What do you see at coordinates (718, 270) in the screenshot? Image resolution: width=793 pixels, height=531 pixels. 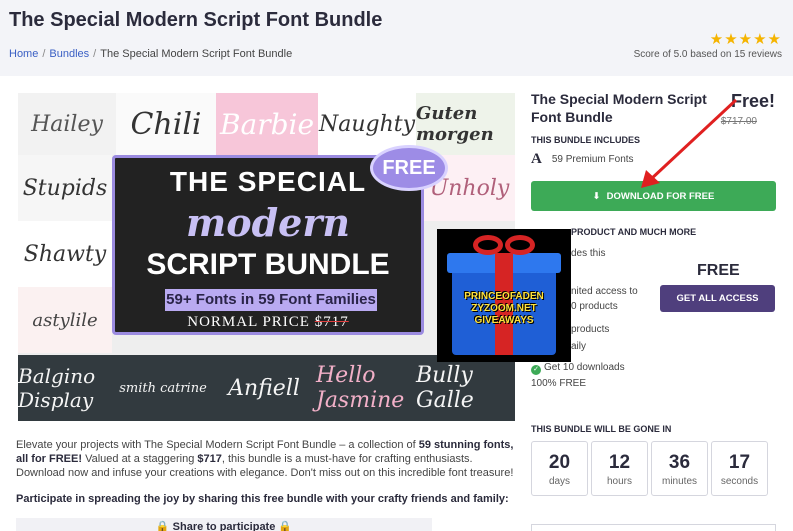 I see `all-access-price: FREE` at bounding box center [718, 270].